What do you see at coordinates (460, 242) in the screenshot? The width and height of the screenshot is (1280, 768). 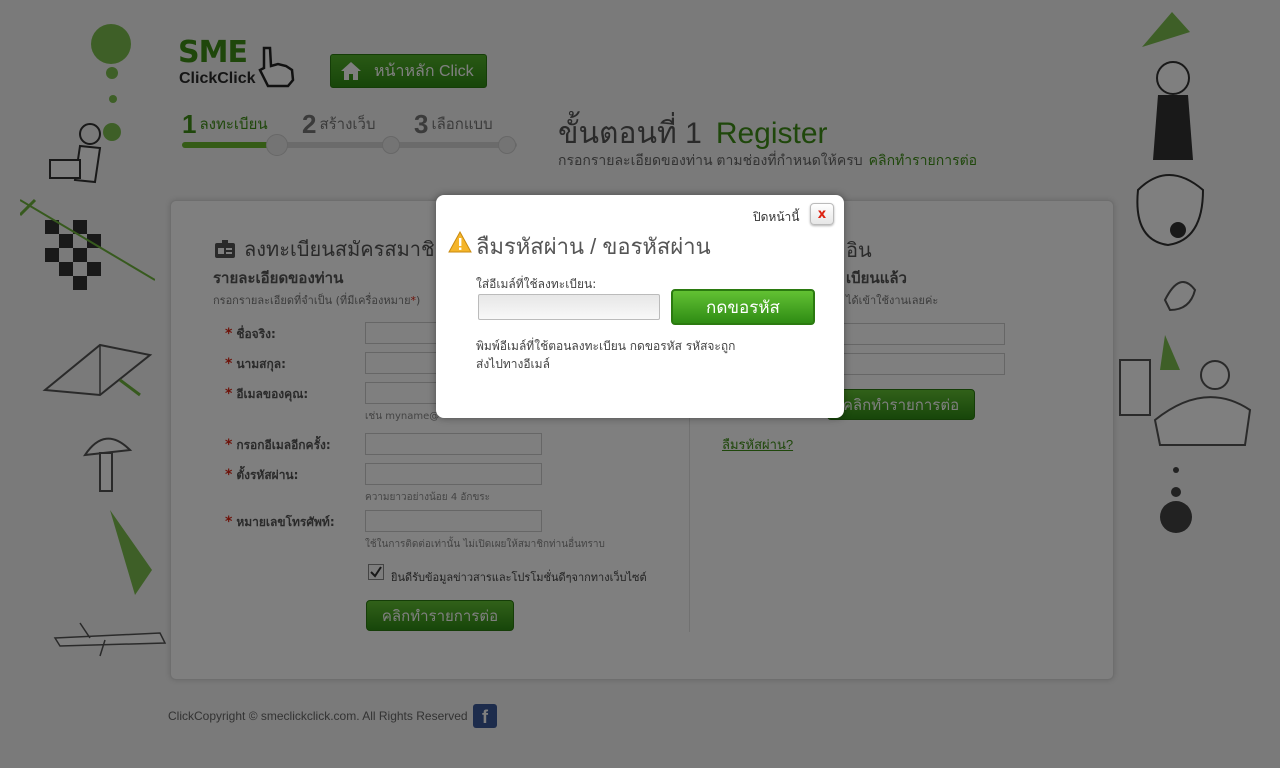 I see `warning-icon` at bounding box center [460, 242].